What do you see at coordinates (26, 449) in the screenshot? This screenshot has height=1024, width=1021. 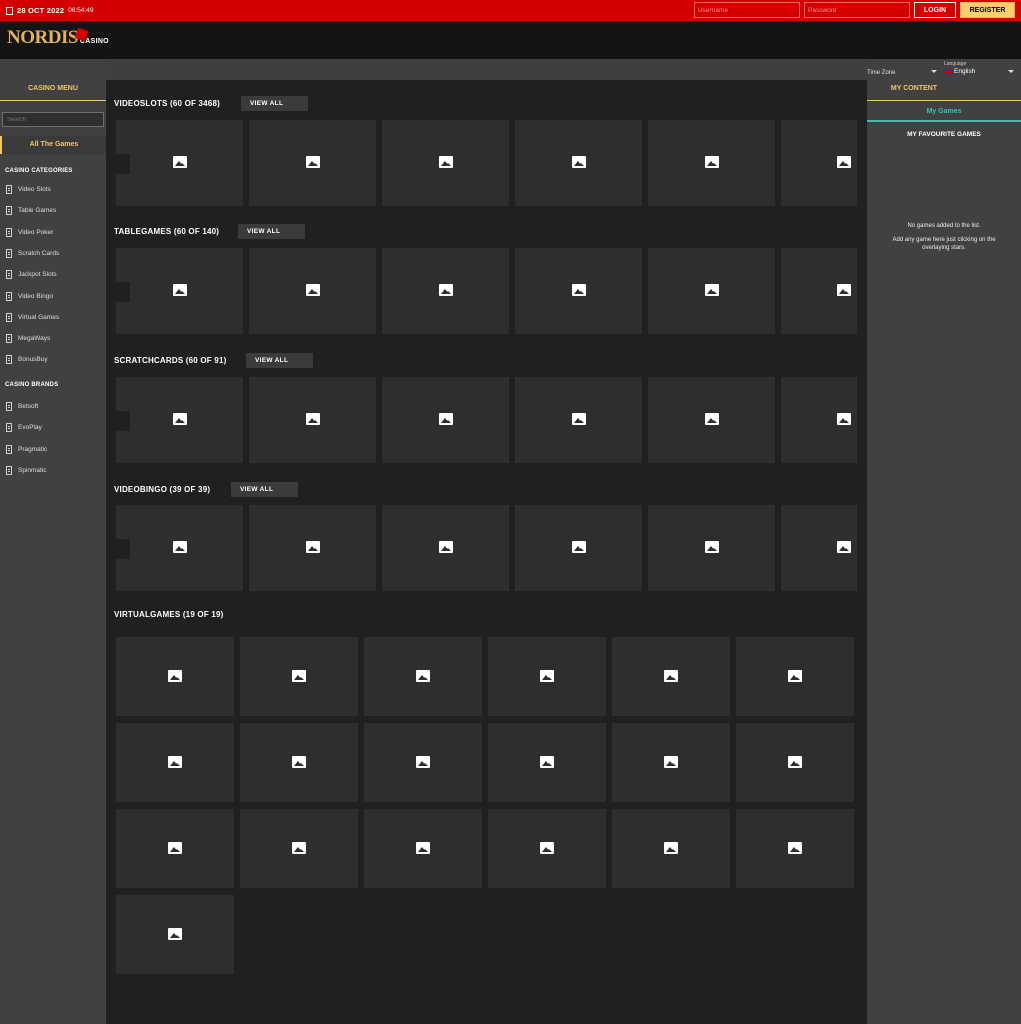 I see `brand-pragmatic: Pragmatic` at bounding box center [26, 449].